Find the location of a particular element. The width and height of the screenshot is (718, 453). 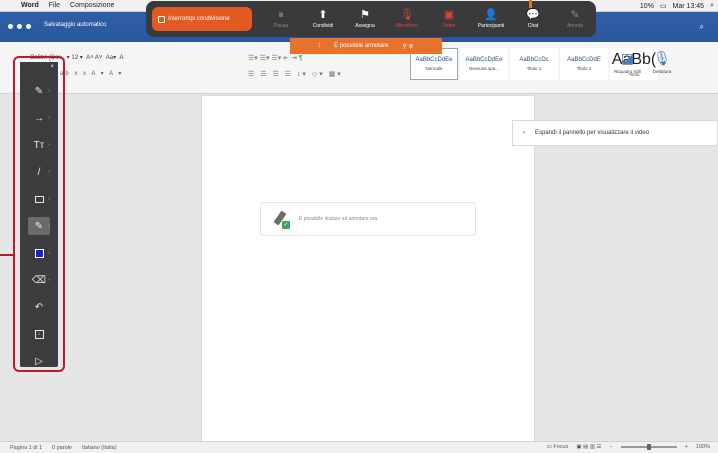

stop-sharing-button: Interrompi condivisione is located at coordinates (202, 19).